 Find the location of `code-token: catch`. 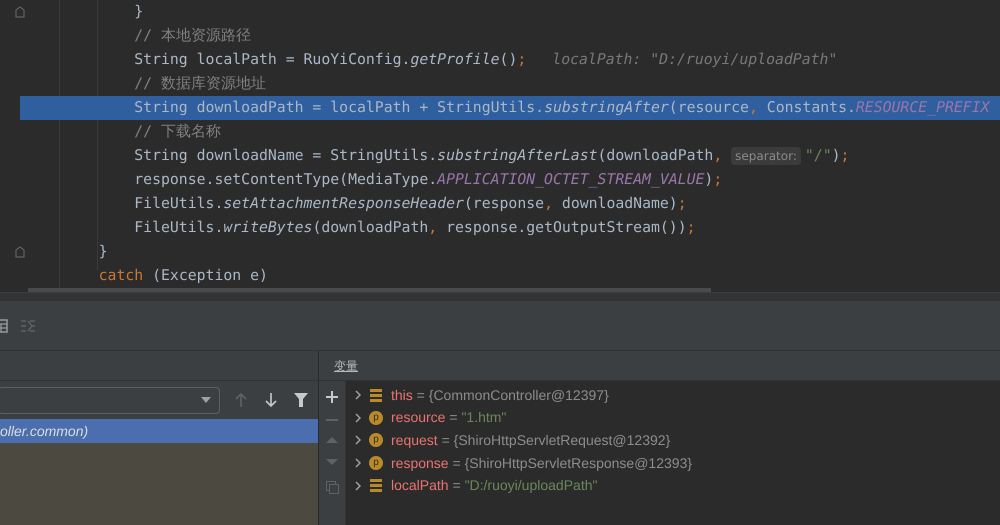

code-token: catch is located at coordinates (121, 276).